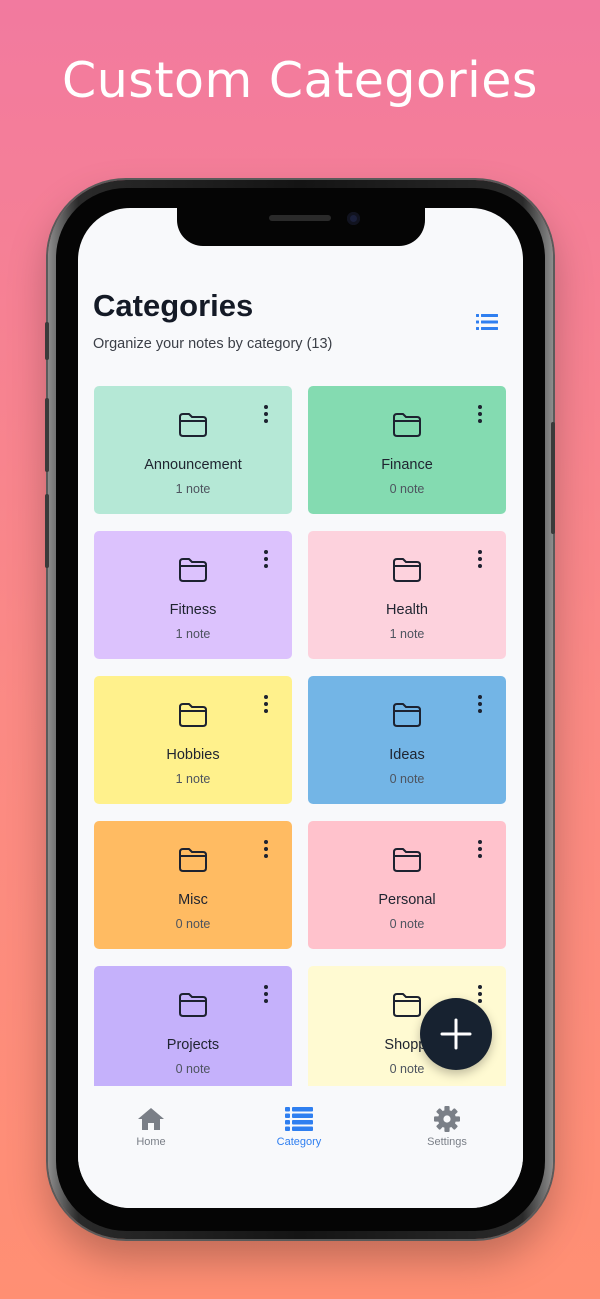 The width and height of the screenshot is (600, 1299). I want to click on category-card: Ideas 0 note, so click(407, 740).